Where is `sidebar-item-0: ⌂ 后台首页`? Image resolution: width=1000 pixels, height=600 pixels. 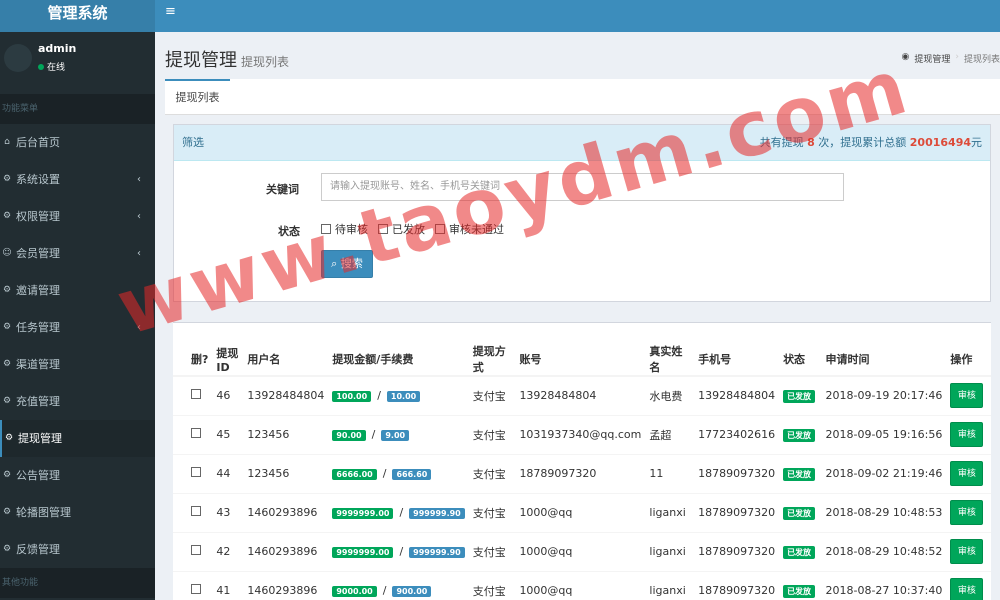 sidebar-item-0: ⌂ 后台首页 is located at coordinates (77, 142).